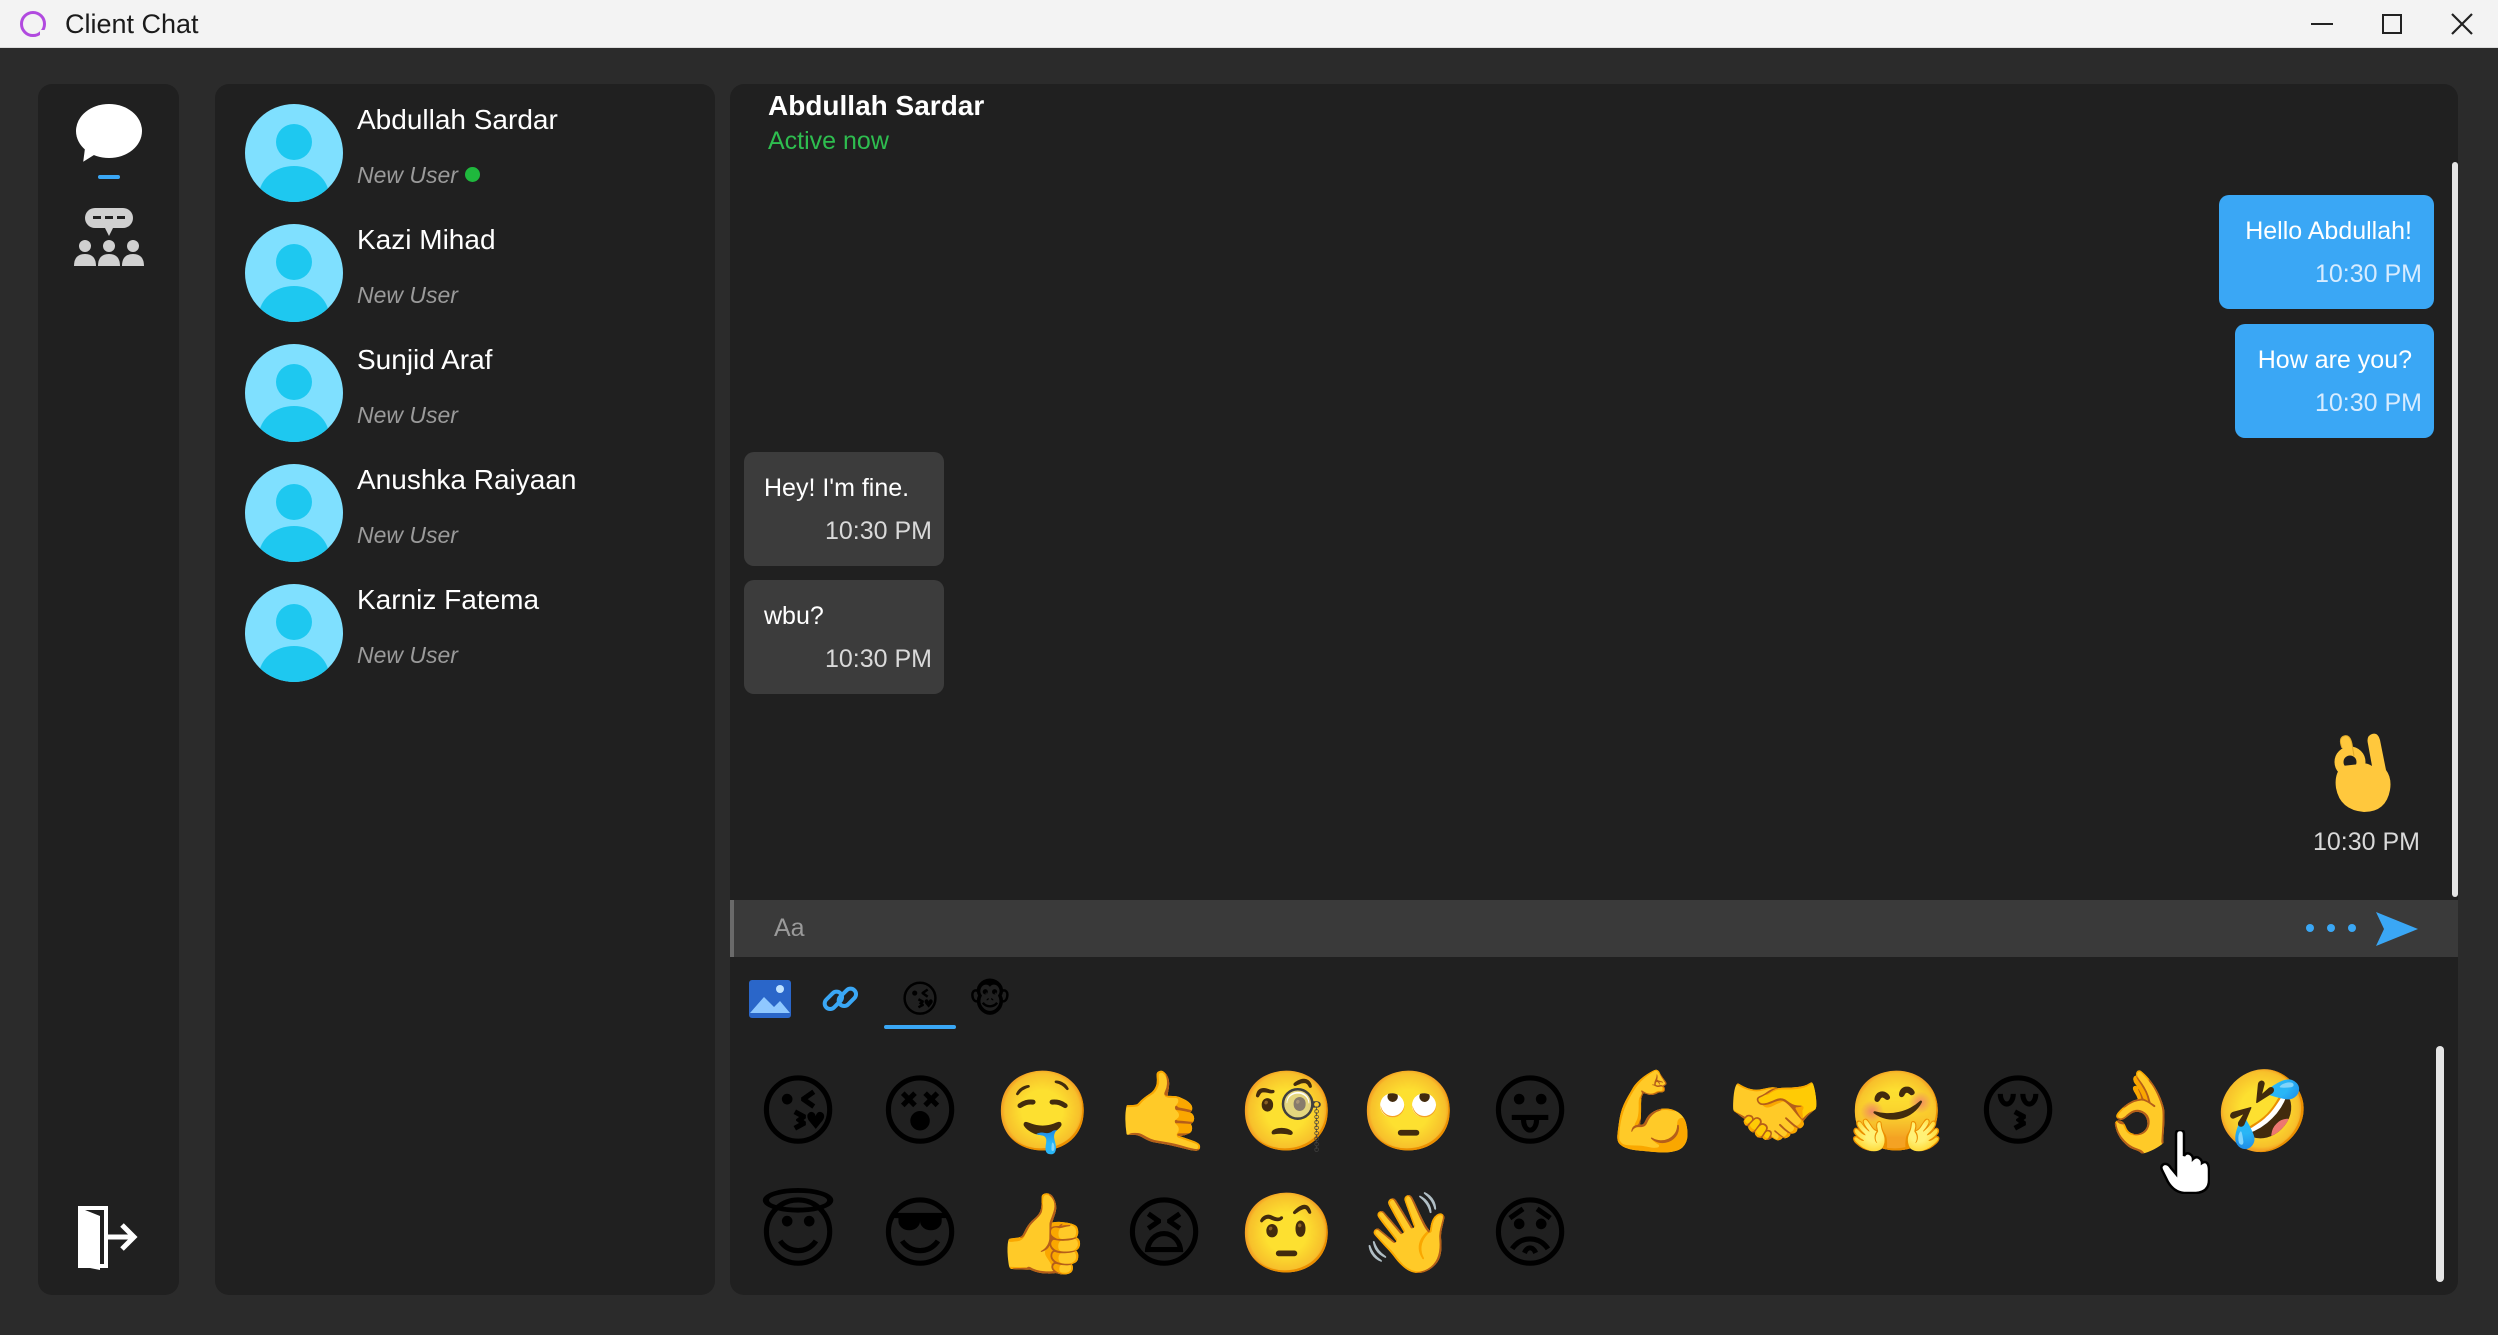 The image size is (2498, 1335). I want to click on emoji-button: 🤣, so click(2262, 1112).